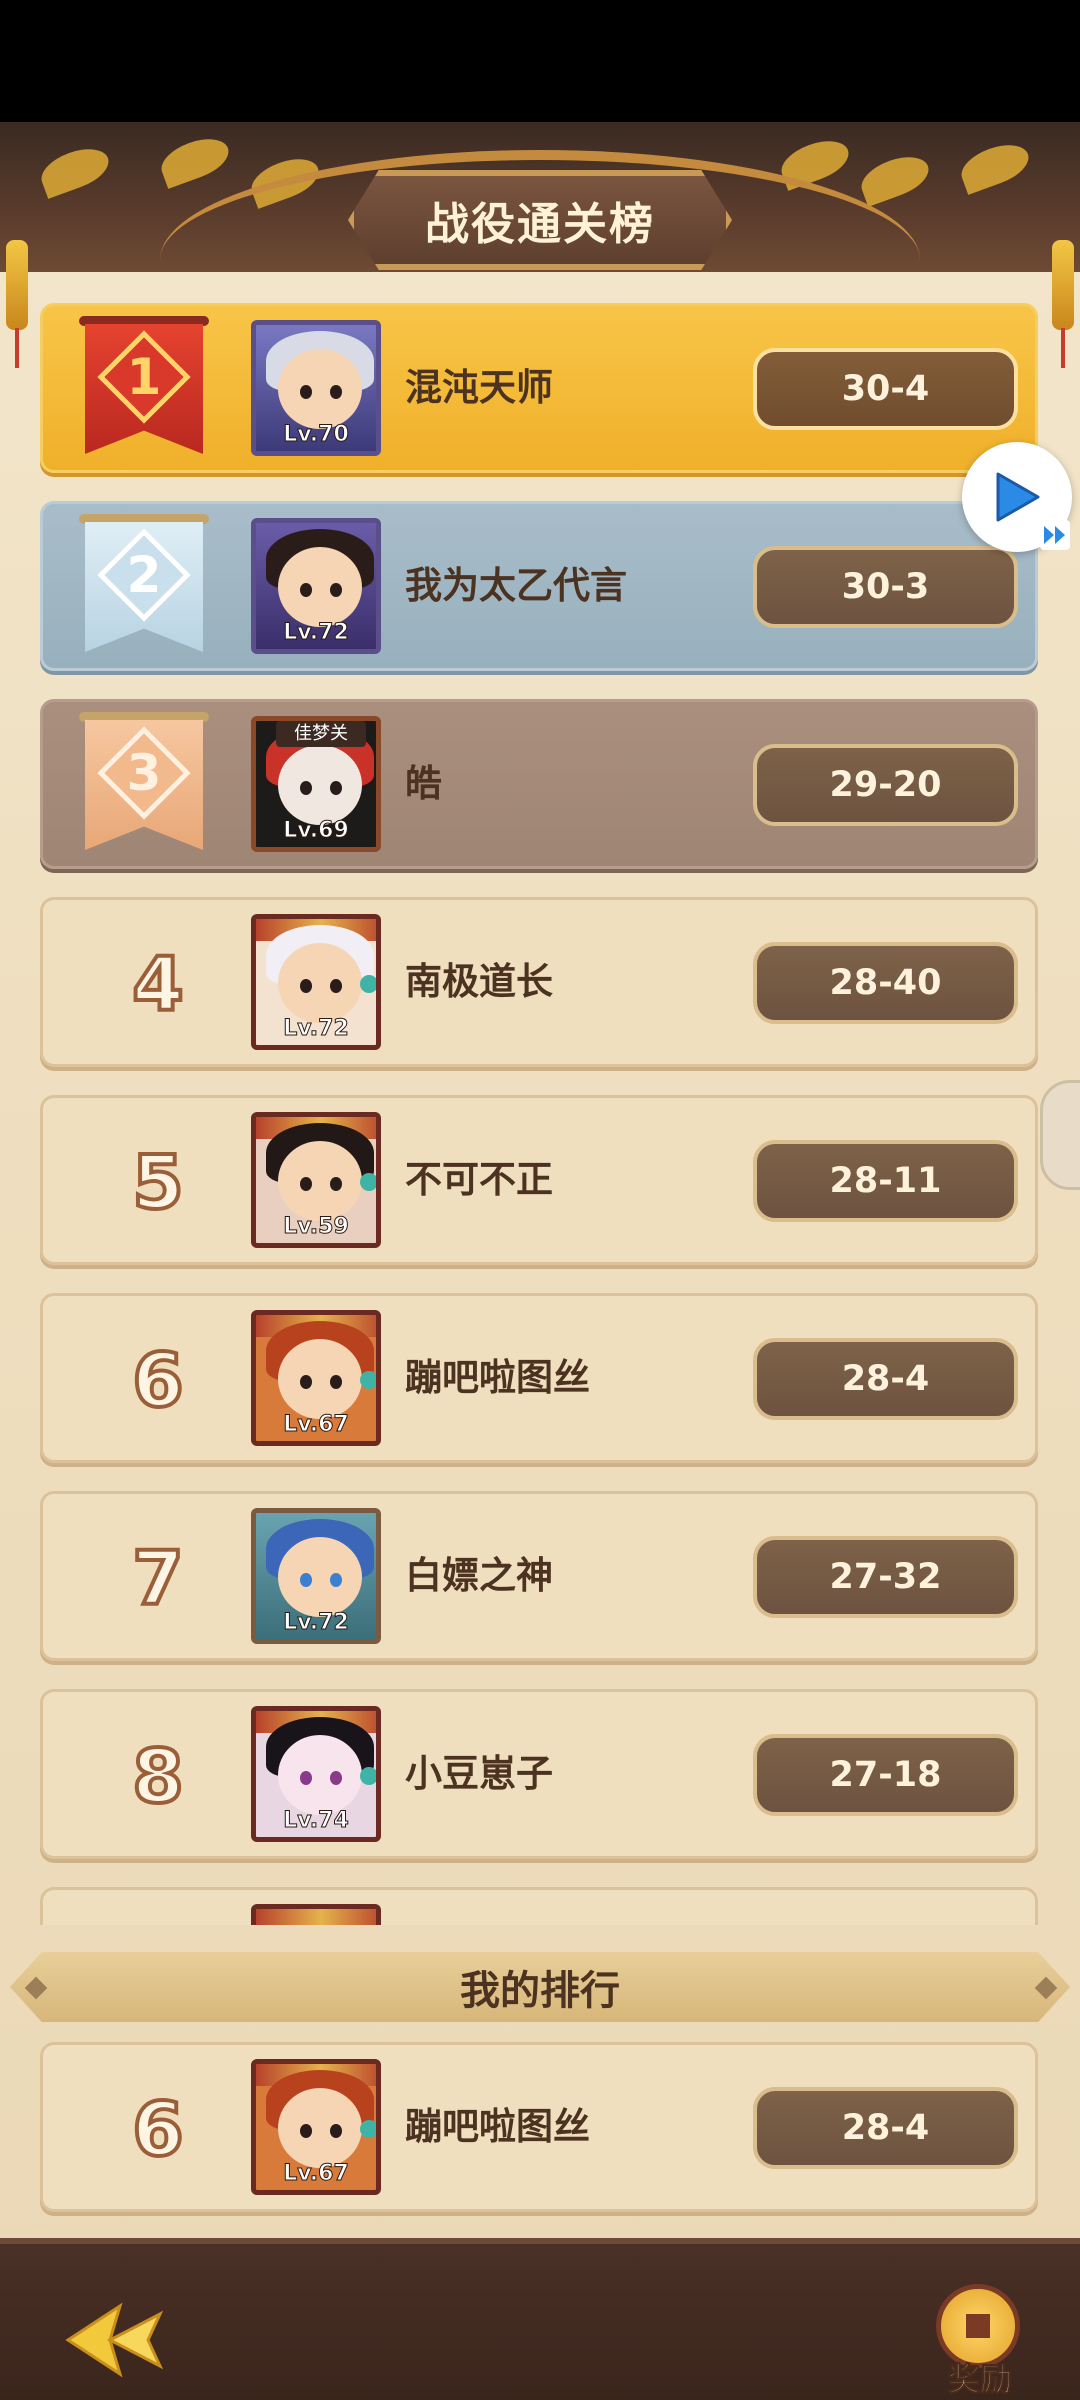 The image size is (1080, 2400). I want to click on player-avatar: Lv.74, so click(316, 1774).